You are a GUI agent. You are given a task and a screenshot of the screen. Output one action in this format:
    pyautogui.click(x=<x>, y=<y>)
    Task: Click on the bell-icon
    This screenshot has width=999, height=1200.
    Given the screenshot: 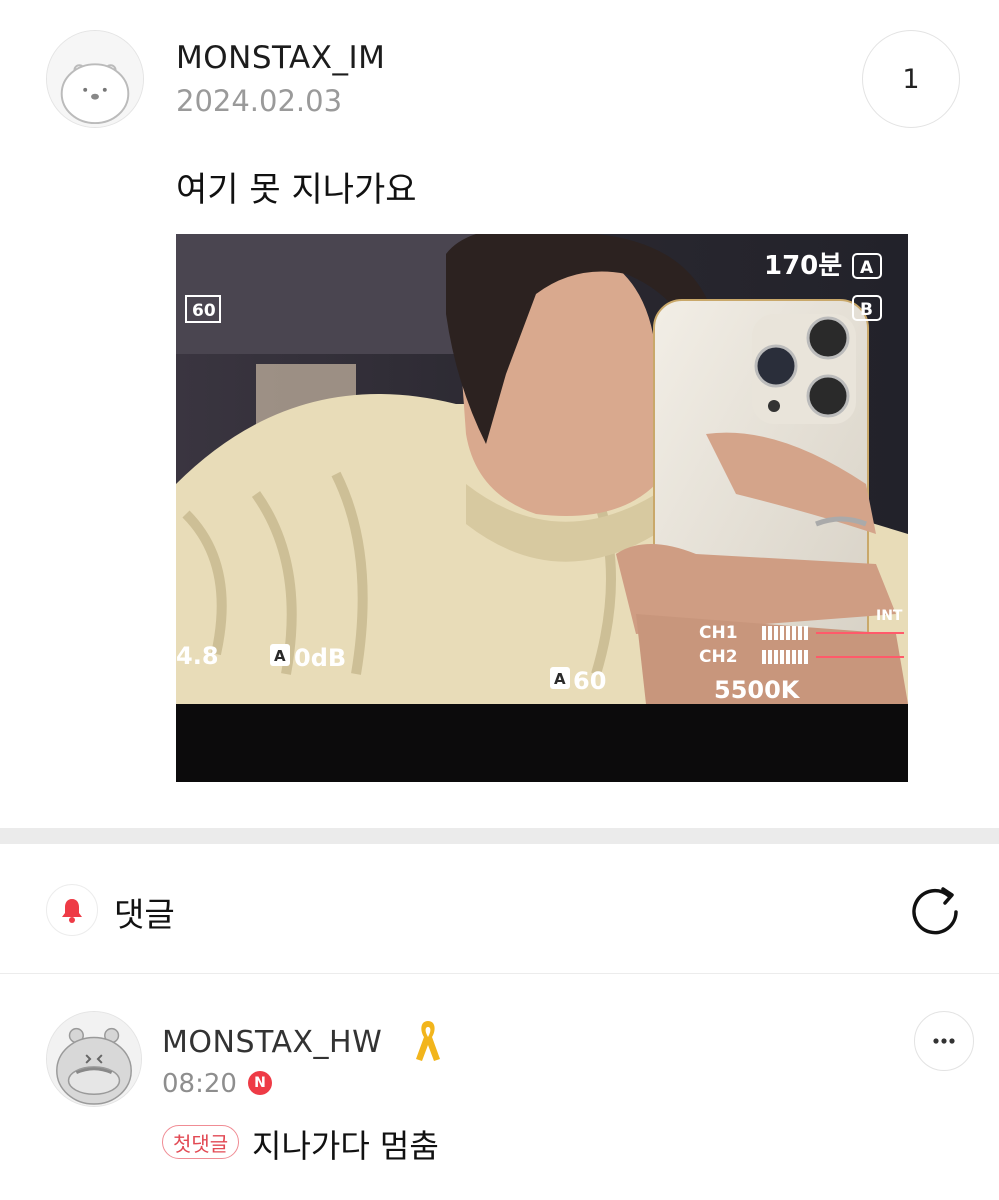 What is the action you would take?
    pyautogui.click(x=72, y=911)
    